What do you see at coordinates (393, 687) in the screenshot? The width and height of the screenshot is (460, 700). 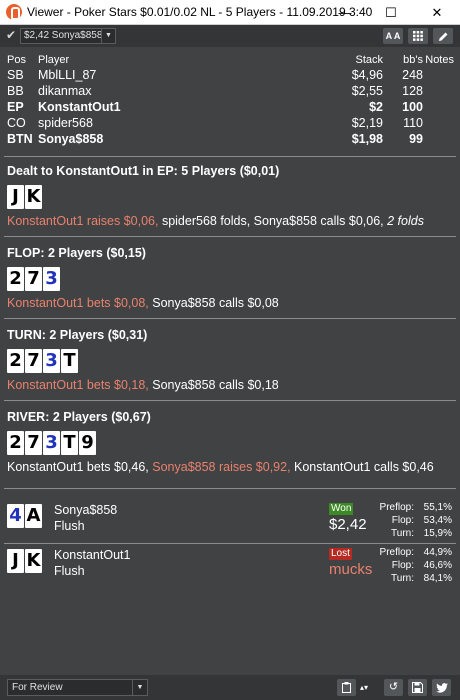 I see `replay-icon: ↺` at bounding box center [393, 687].